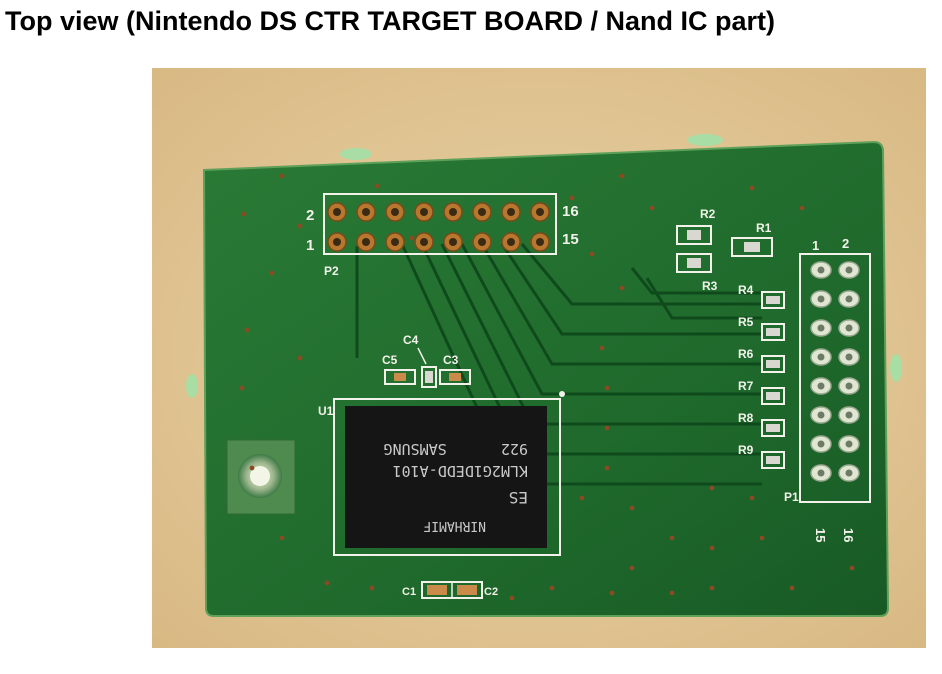 This screenshot has height=674, width=942. I want to click on p2-pin-label-1: 1, so click(310, 245).